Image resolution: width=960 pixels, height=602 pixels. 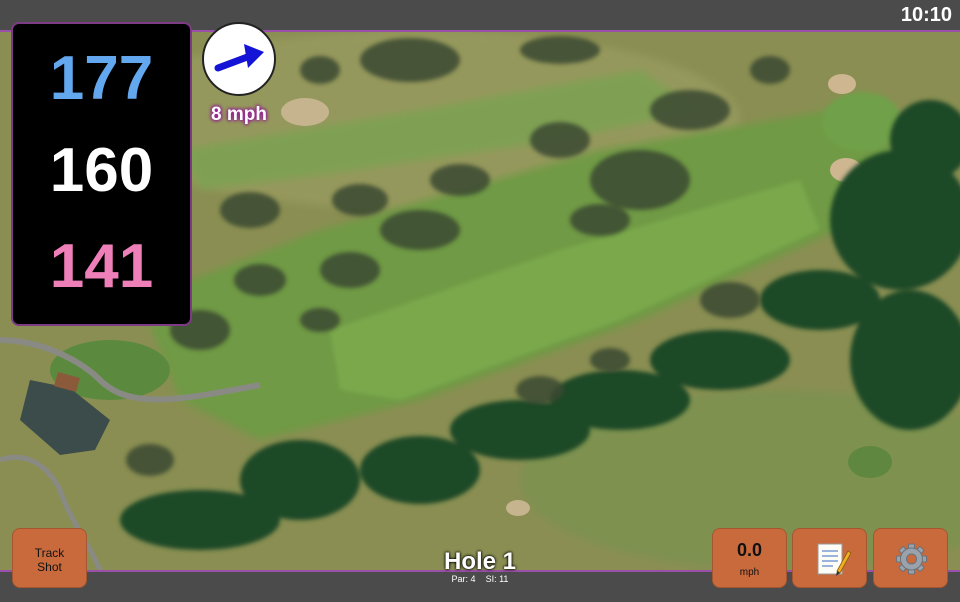 What do you see at coordinates (497, 579) in the screenshot?
I see `hole-si: SI: 11` at bounding box center [497, 579].